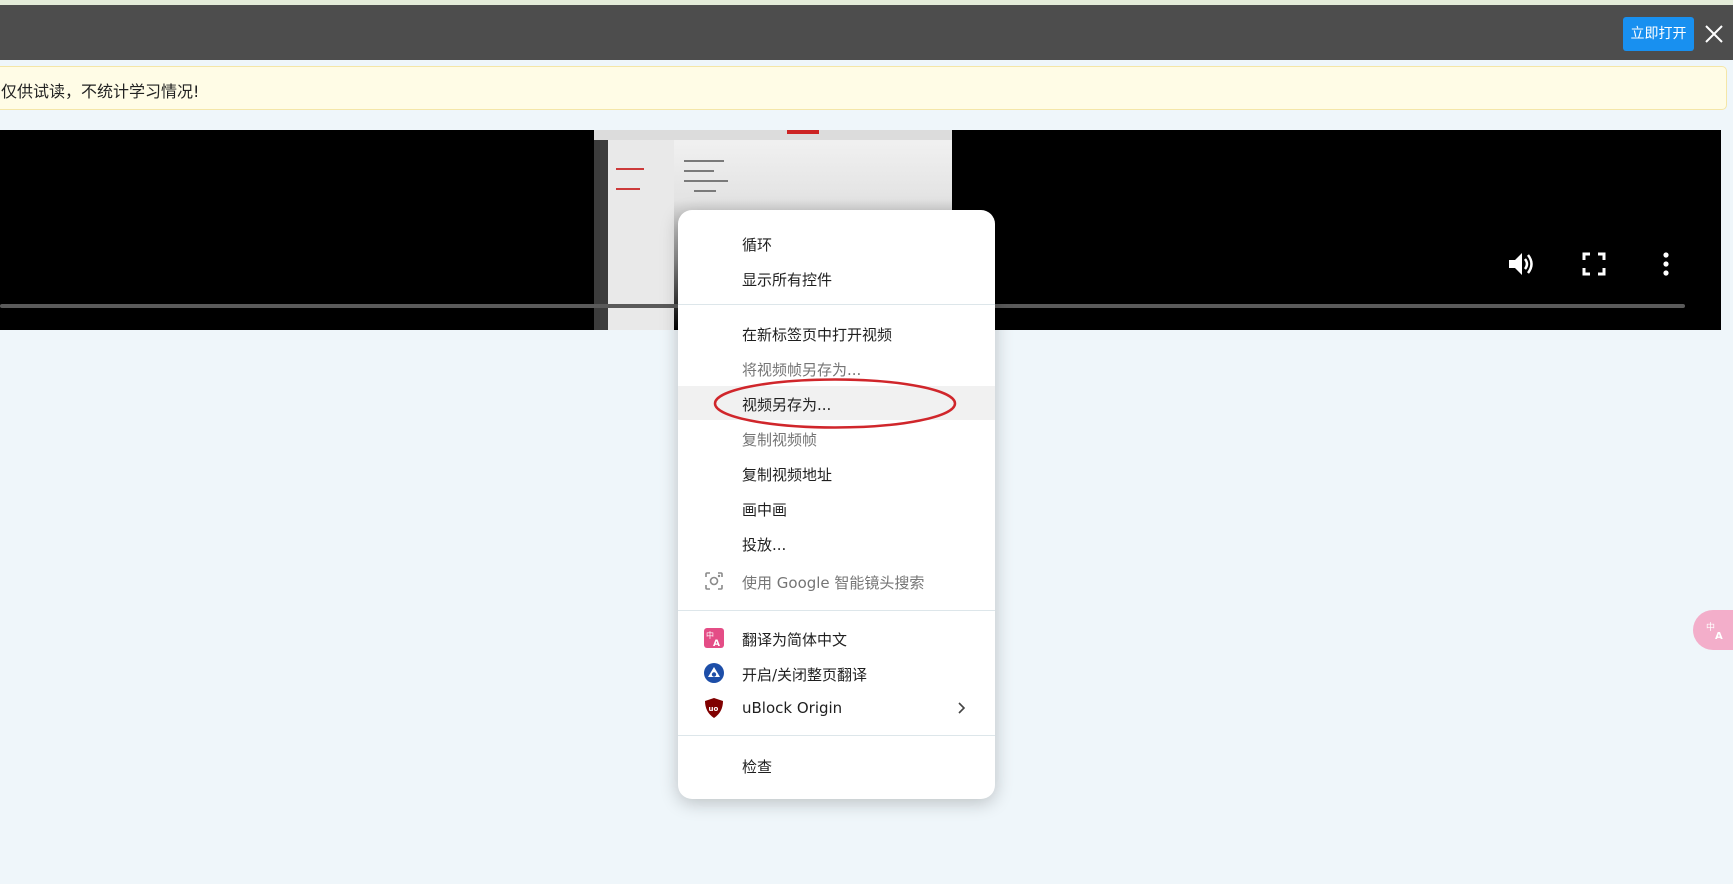 This screenshot has width=1733, height=884. What do you see at coordinates (836, 278) in the screenshot?
I see `menu-item-show-controls: 显示所有控件` at bounding box center [836, 278].